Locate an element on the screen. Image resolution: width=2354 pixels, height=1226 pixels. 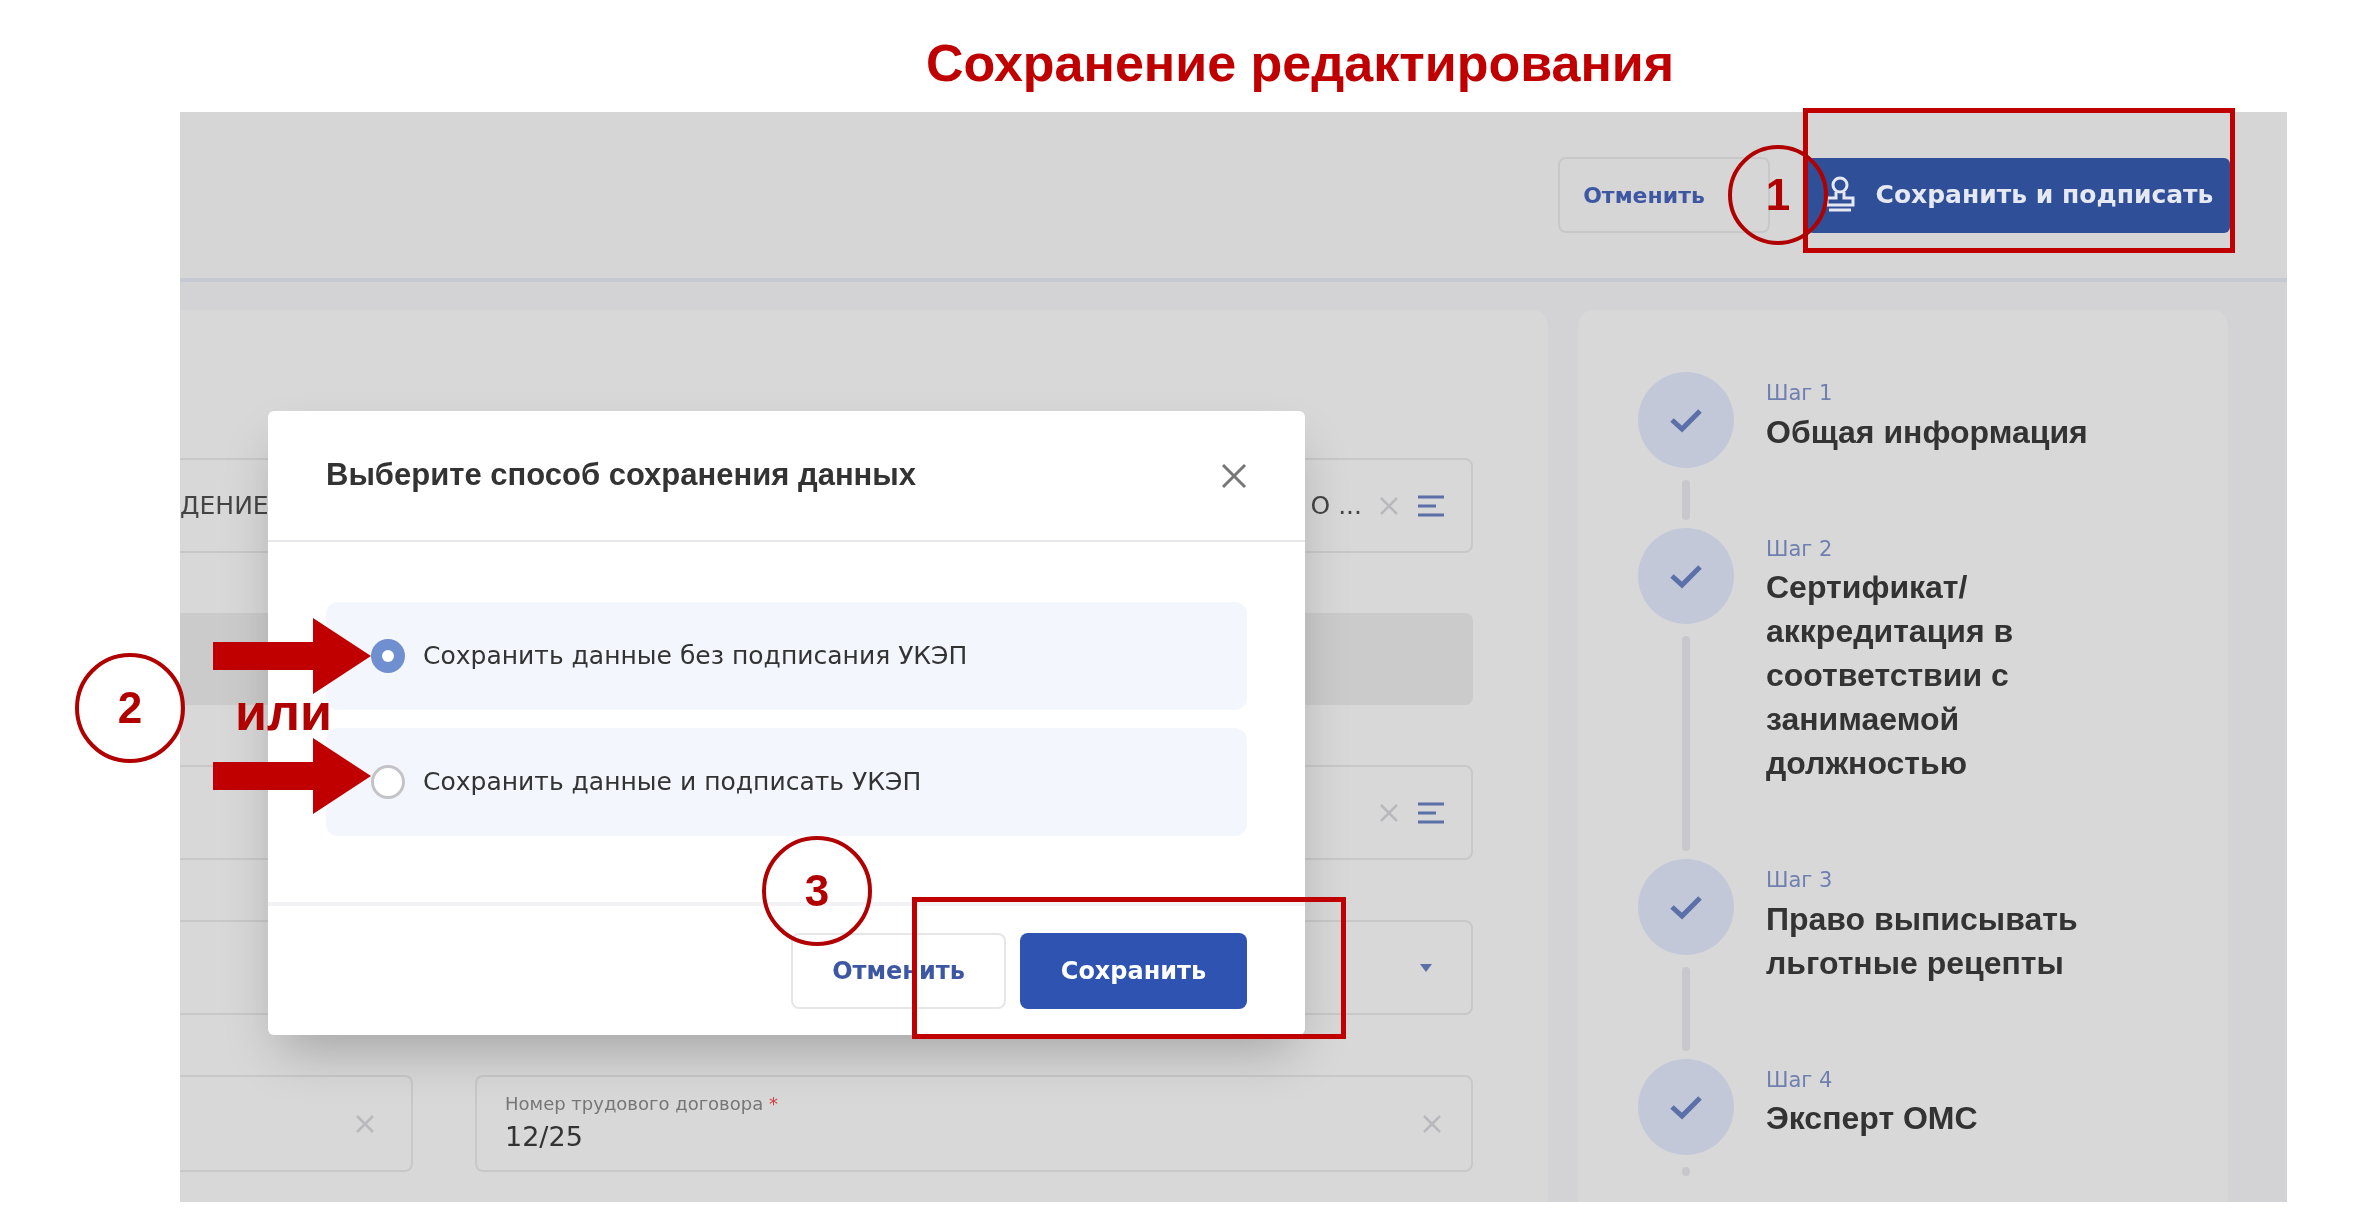
step-label: Шаг 1 is located at coordinates (1800, 393).